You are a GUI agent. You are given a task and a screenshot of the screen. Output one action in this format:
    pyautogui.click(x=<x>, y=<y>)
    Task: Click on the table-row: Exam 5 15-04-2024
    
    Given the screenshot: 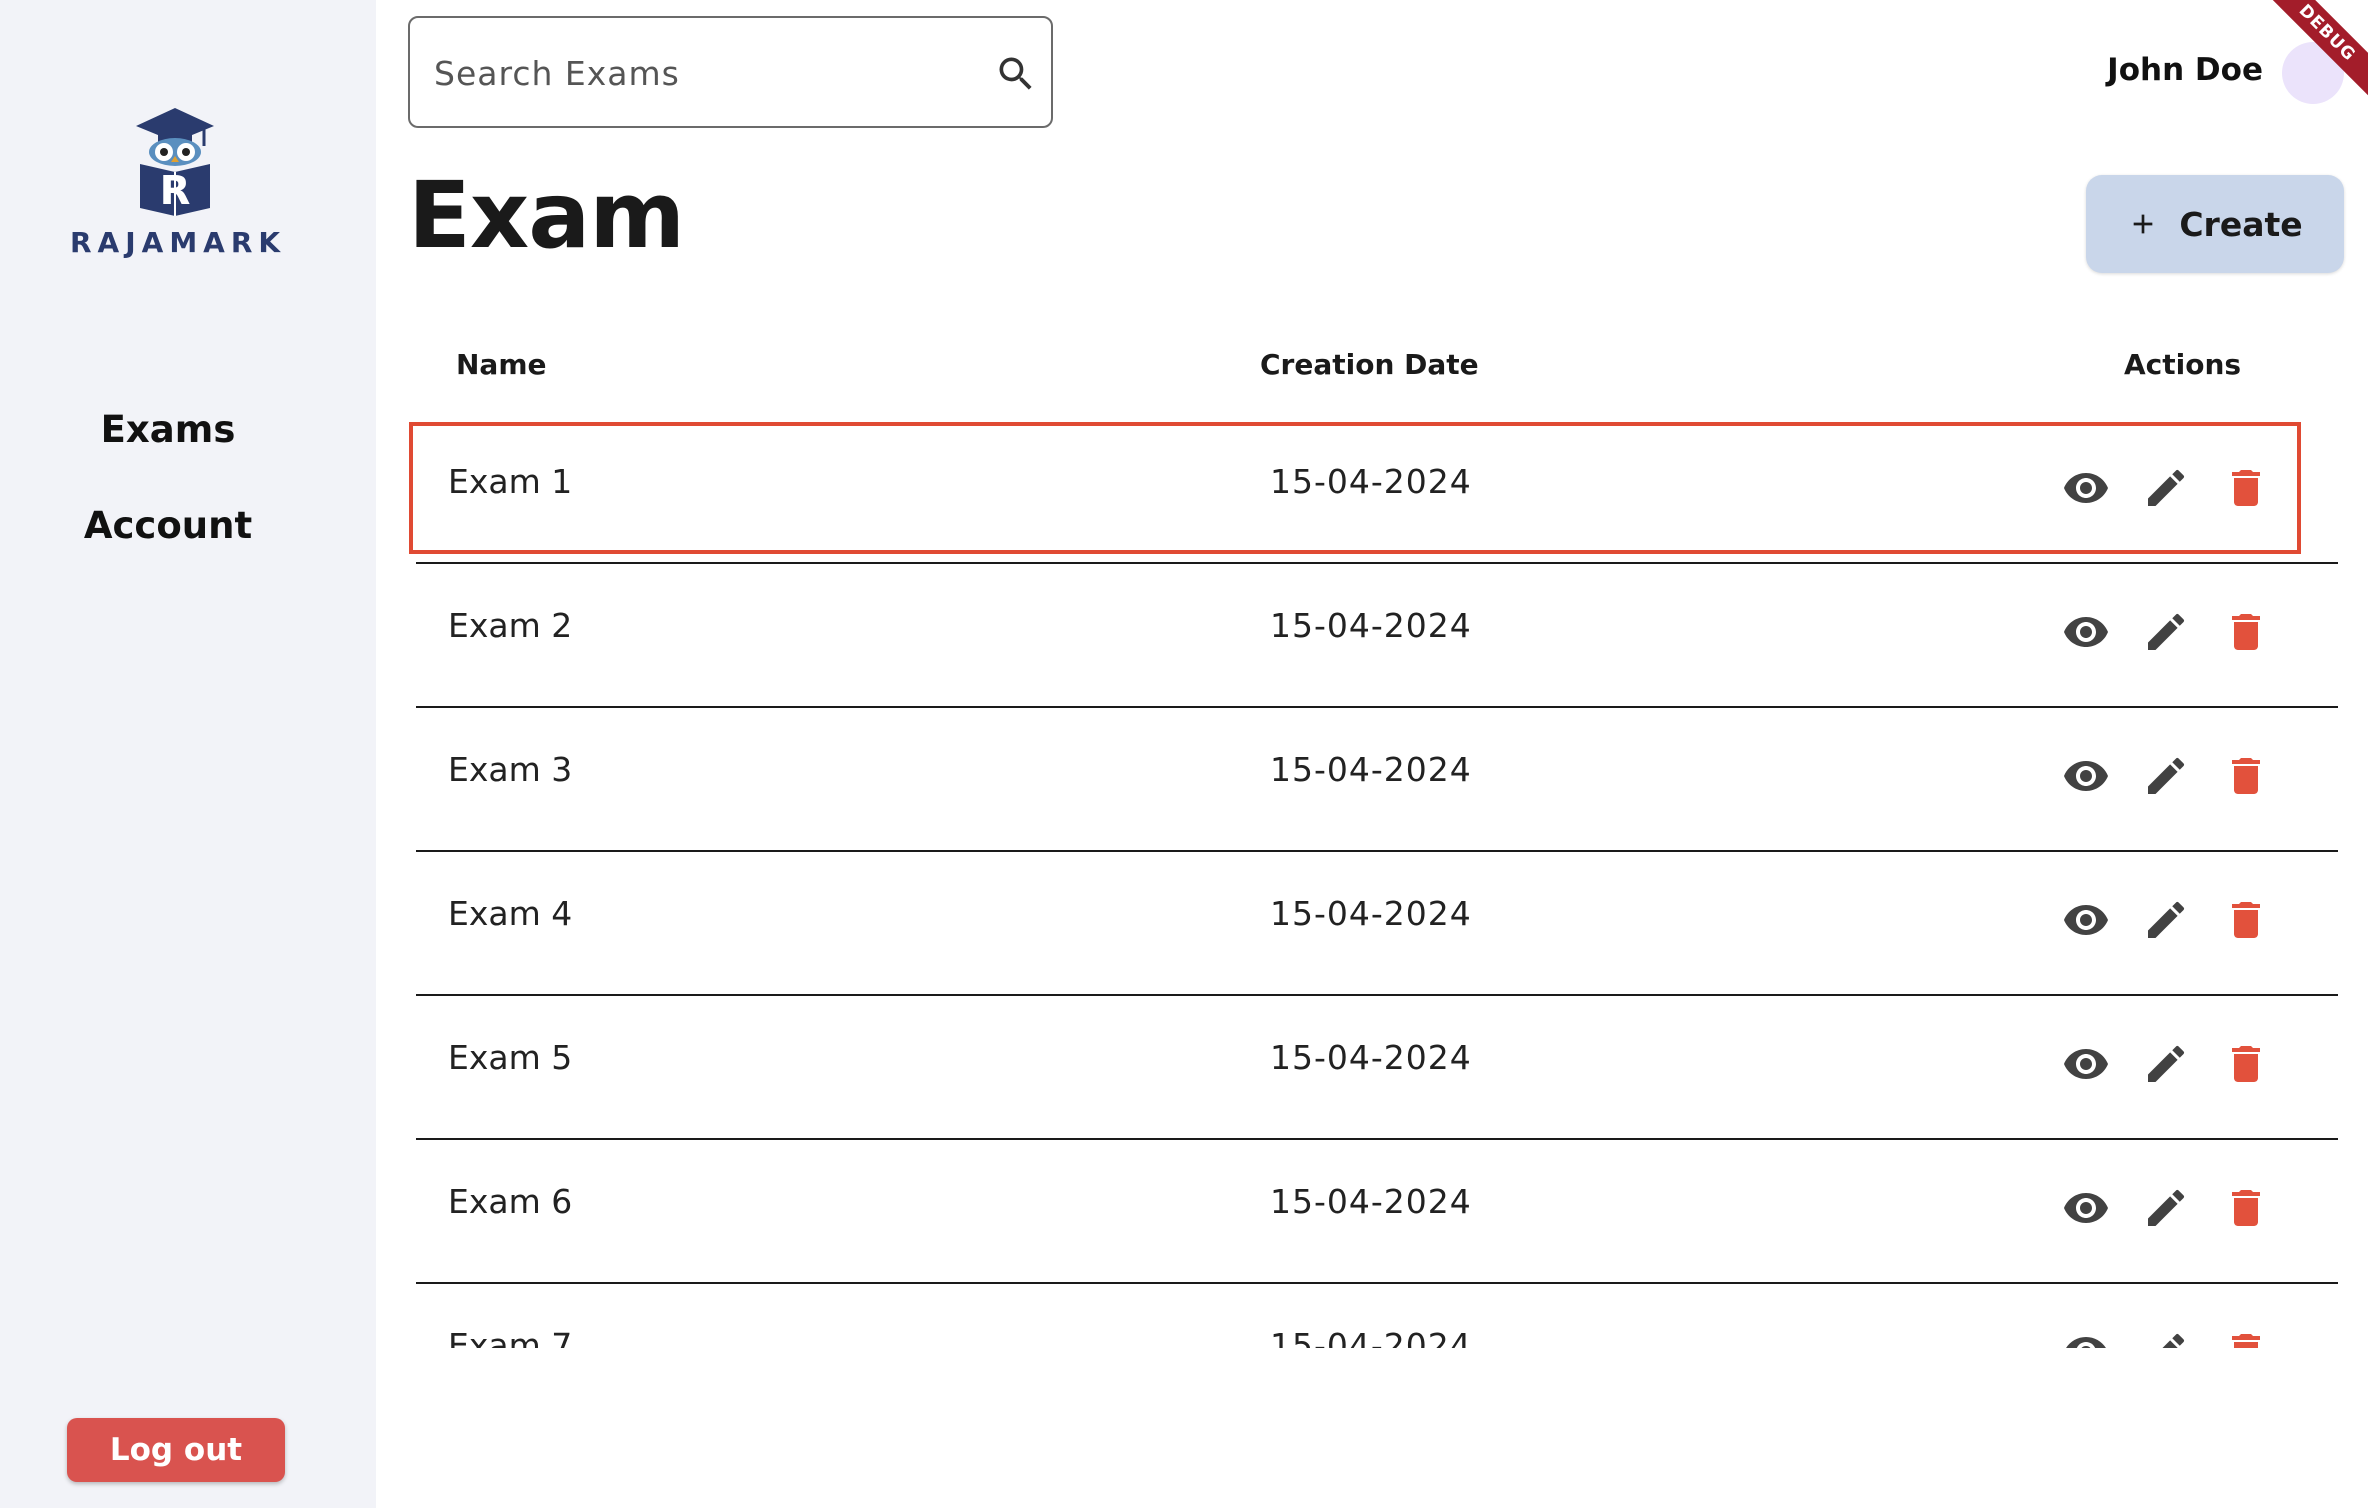 What is the action you would take?
    pyautogui.click(x=1373, y=1068)
    